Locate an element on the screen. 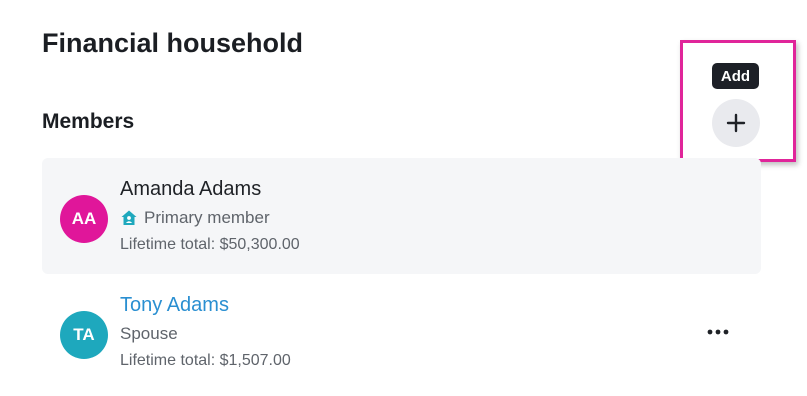 Image resolution: width=807 pixels, height=396 pixels. avatar: AA is located at coordinates (84, 219).